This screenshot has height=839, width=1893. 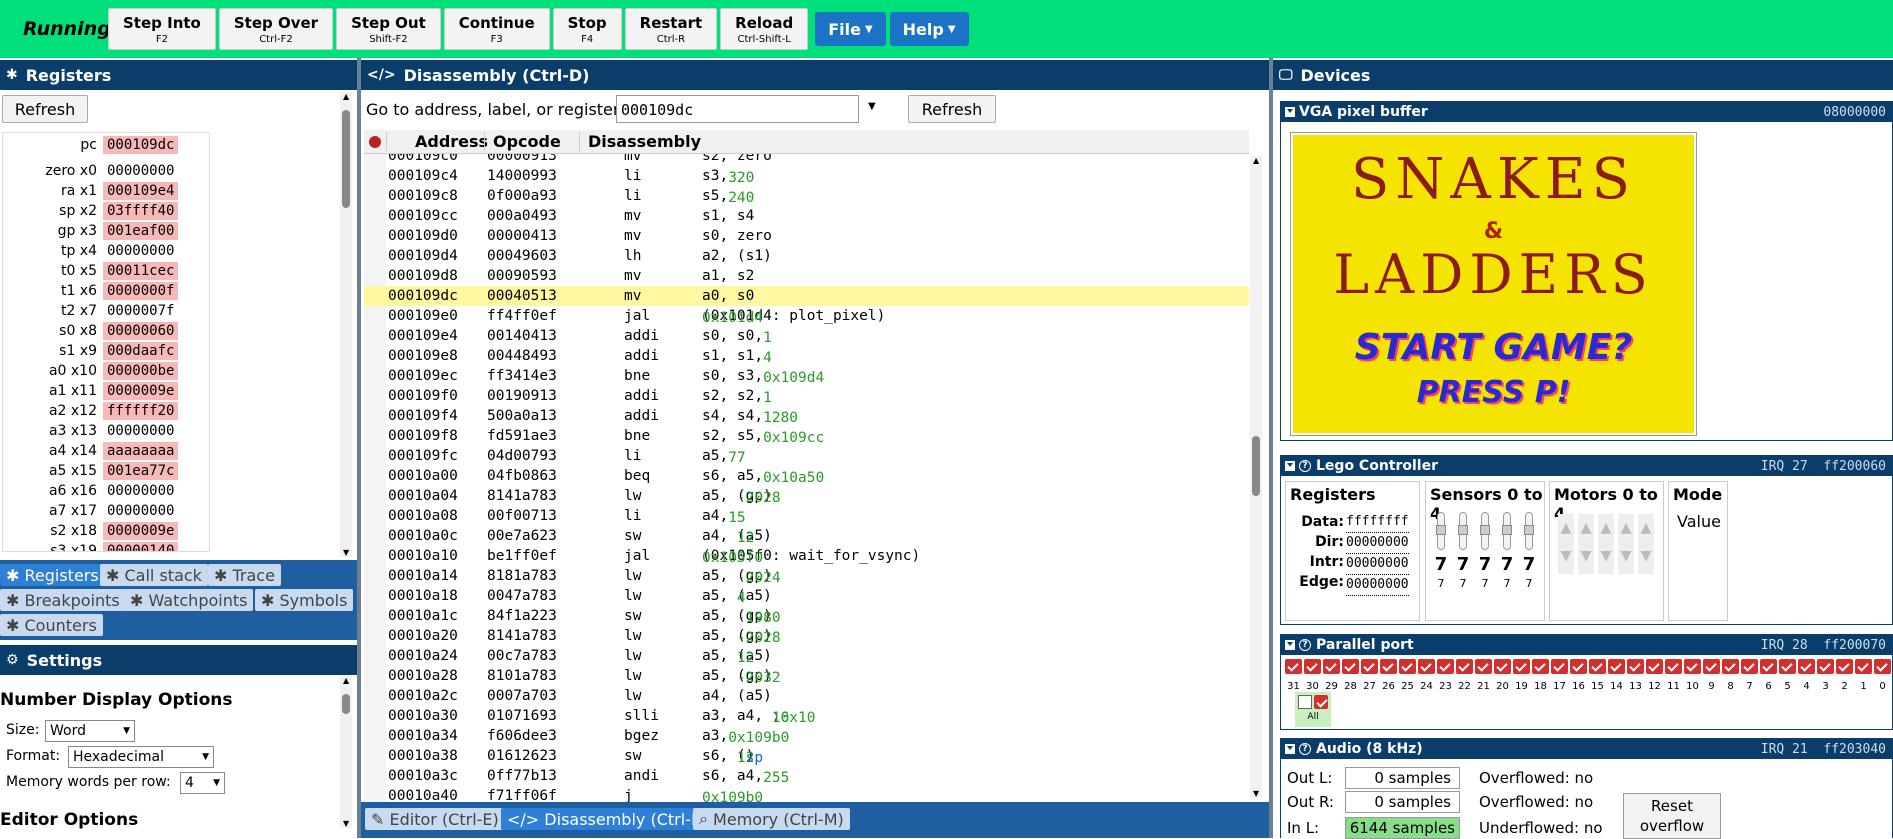 What do you see at coordinates (141, 371) in the screenshot?
I see `register-value: 000000be` at bounding box center [141, 371].